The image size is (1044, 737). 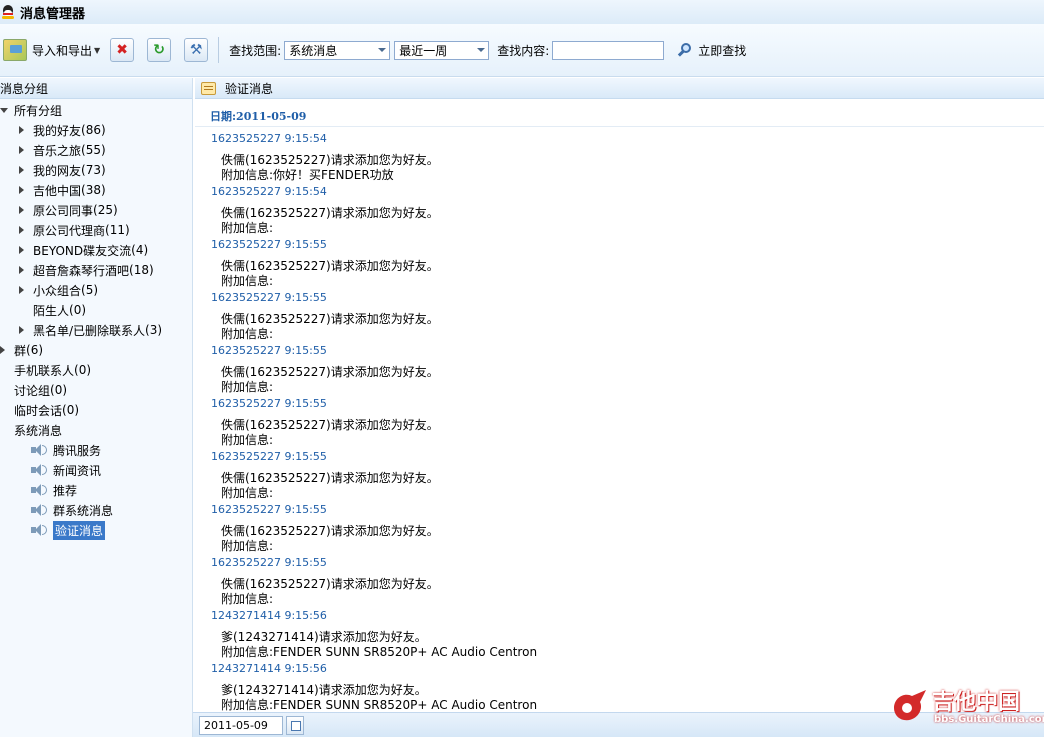 What do you see at coordinates (269, 138) in the screenshot?
I see `message-header: 1623525227 9:15:54` at bounding box center [269, 138].